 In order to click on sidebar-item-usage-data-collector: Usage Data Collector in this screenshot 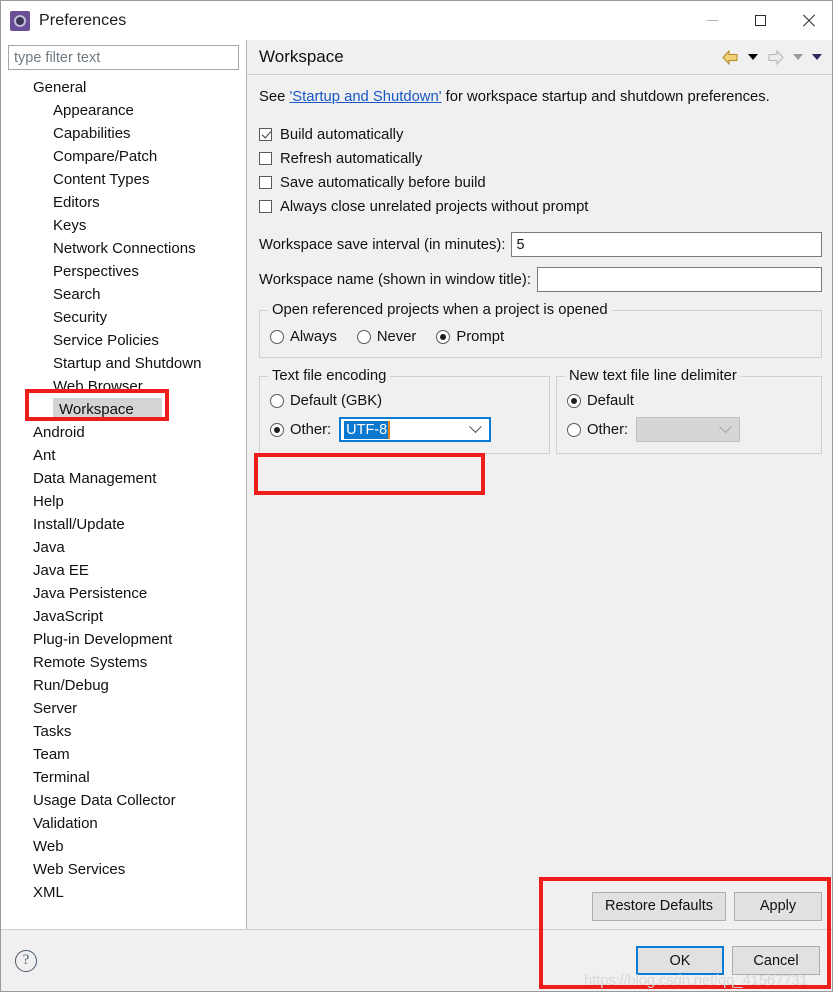, I will do `click(123, 800)`.